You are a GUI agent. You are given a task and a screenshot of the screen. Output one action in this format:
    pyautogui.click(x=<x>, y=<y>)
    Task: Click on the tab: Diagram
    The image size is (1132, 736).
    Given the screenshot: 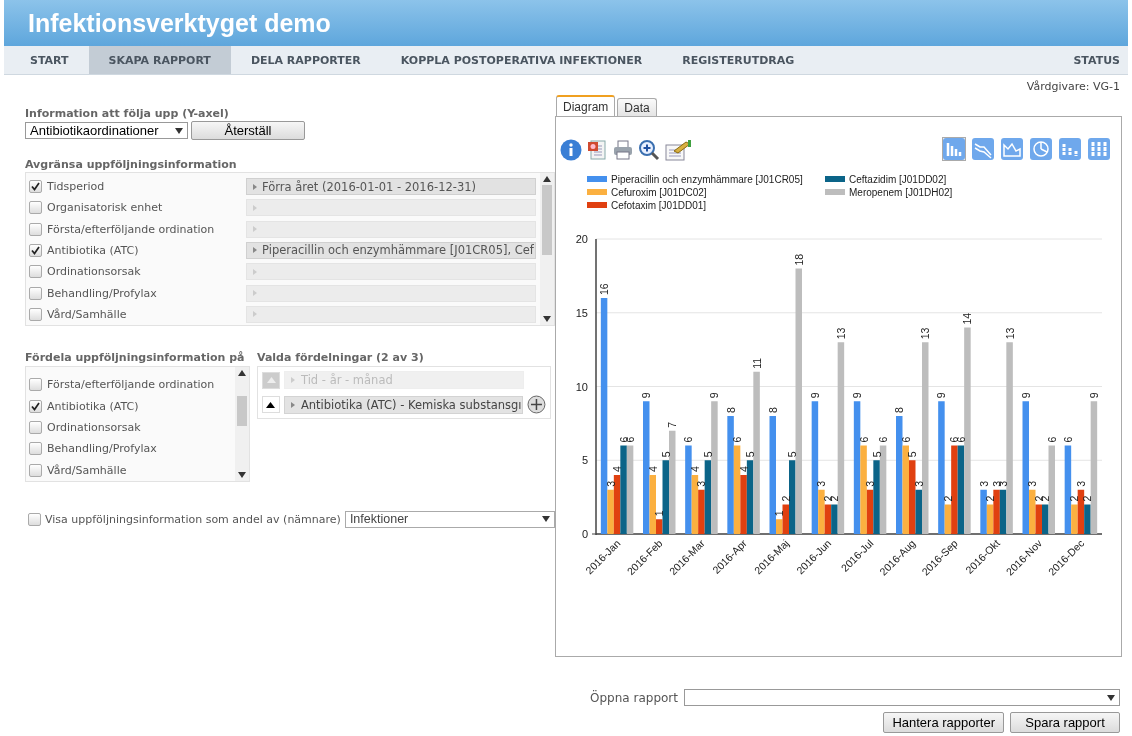 What is the action you would take?
    pyautogui.click(x=586, y=105)
    